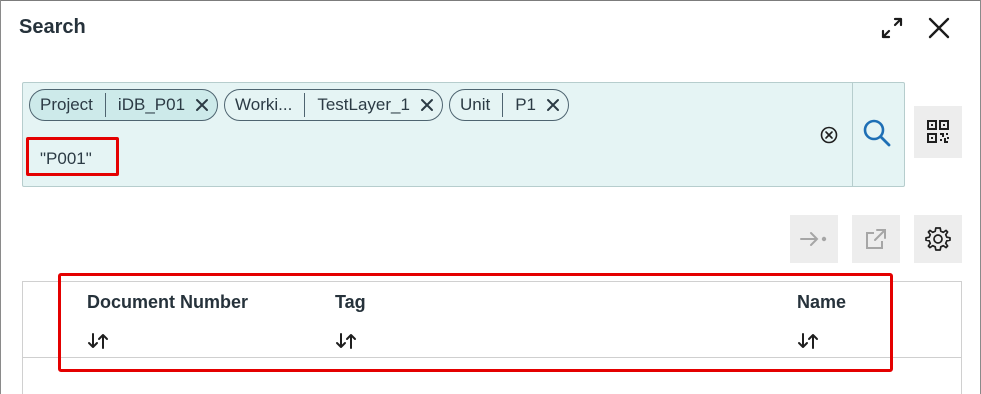  I want to click on gear-icon, so click(938, 239).